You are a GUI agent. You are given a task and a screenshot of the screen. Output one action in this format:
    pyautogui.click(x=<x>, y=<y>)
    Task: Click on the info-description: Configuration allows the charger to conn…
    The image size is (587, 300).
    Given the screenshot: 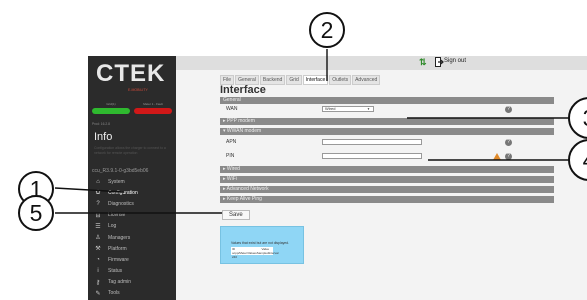 What is the action you would take?
    pyautogui.click(x=130, y=150)
    